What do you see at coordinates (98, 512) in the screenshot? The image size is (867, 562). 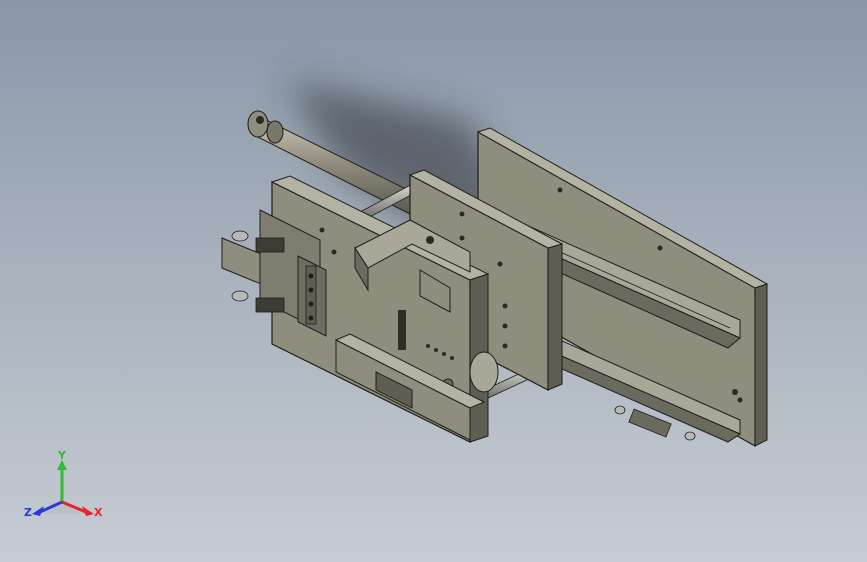 I see `x-axis-label: X` at bounding box center [98, 512].